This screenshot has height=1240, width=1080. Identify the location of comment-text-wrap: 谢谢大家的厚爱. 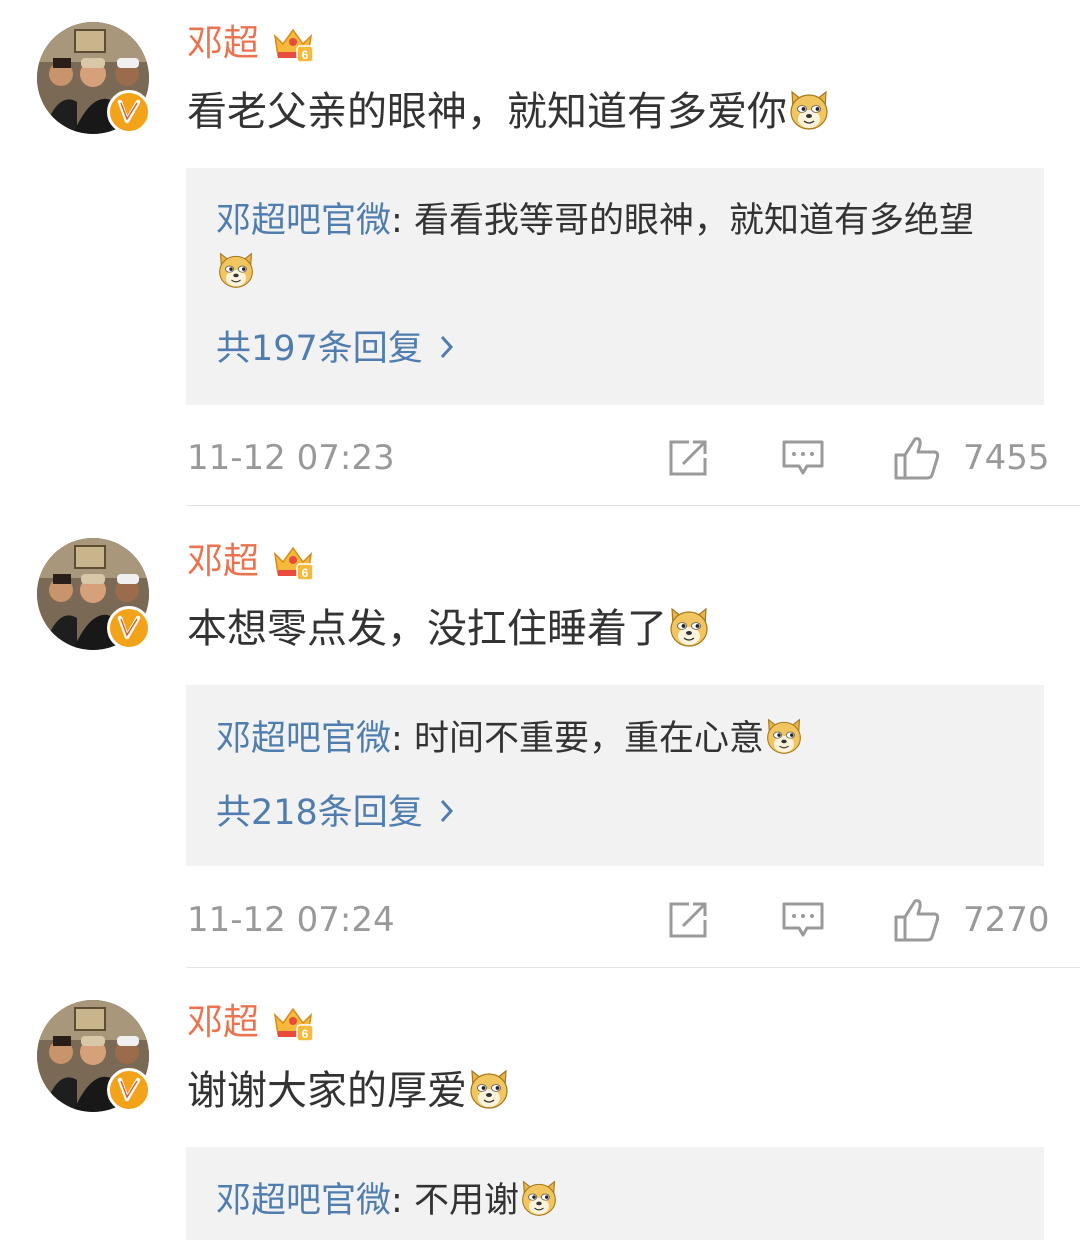
(349, 1091).